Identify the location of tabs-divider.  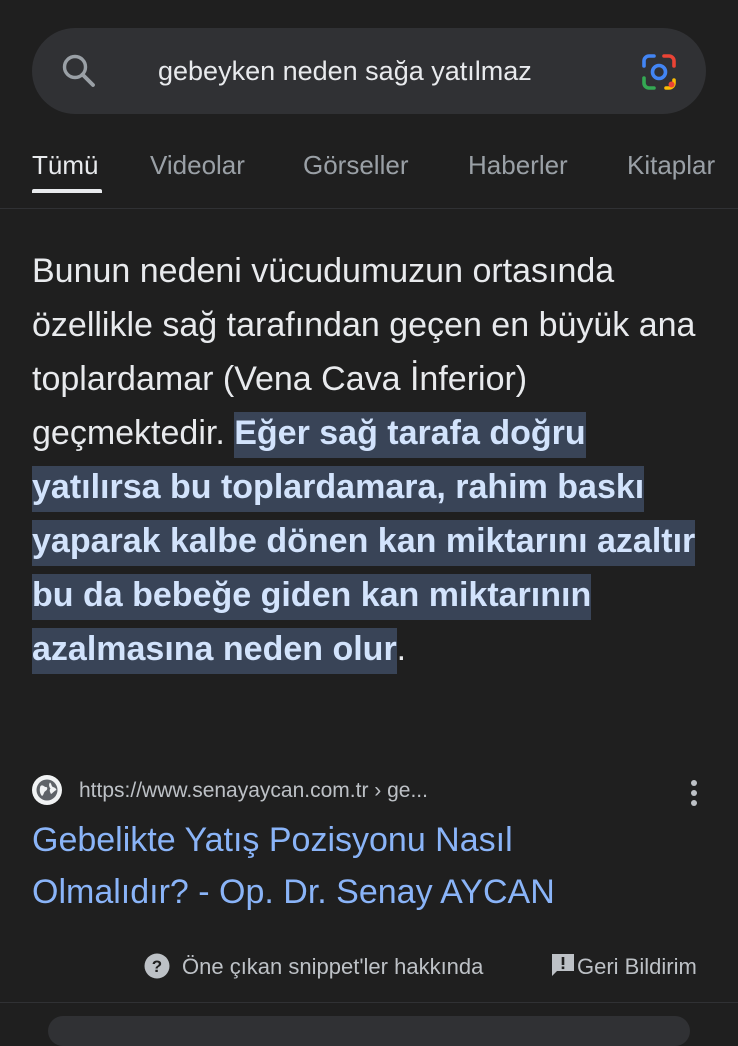
(369, 208).